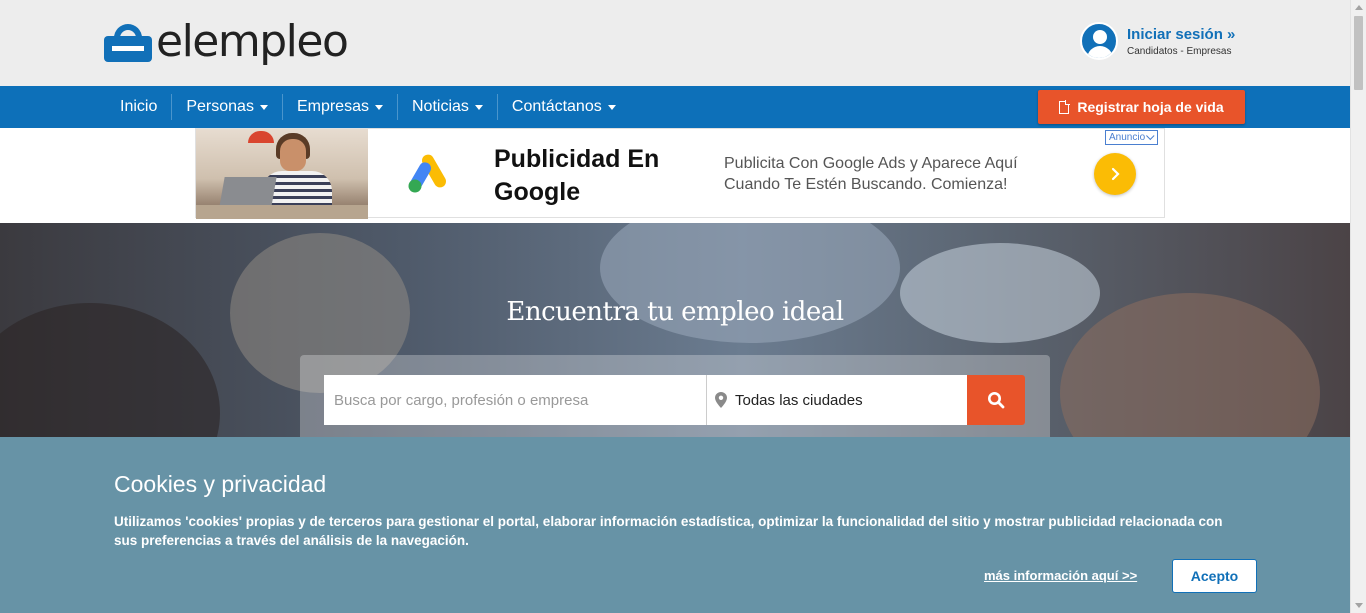 The height and width of the screenshot is (613, 1366). I want to click on search-icon, so click(996, 400).